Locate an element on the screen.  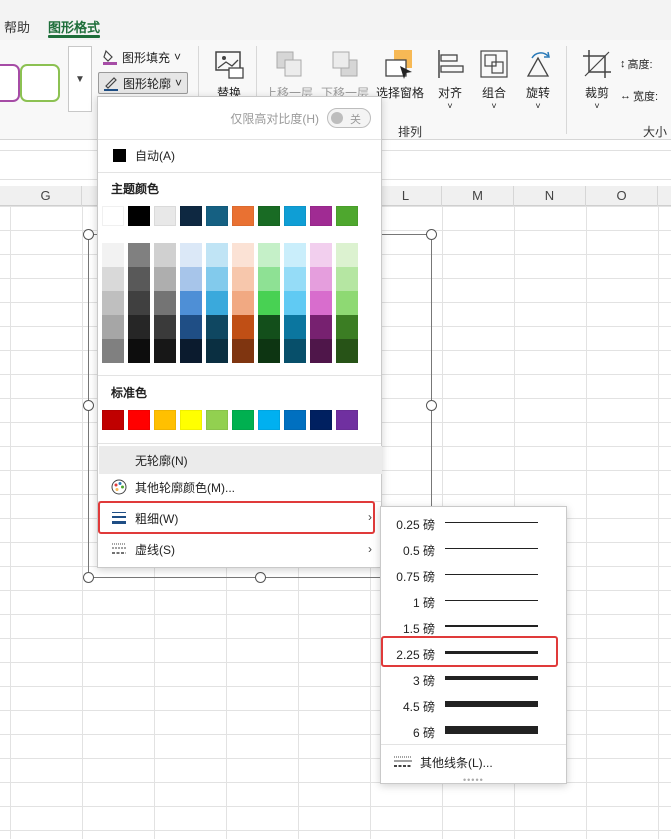
tab-help: 帮助 is located at coordinates (17, 26).